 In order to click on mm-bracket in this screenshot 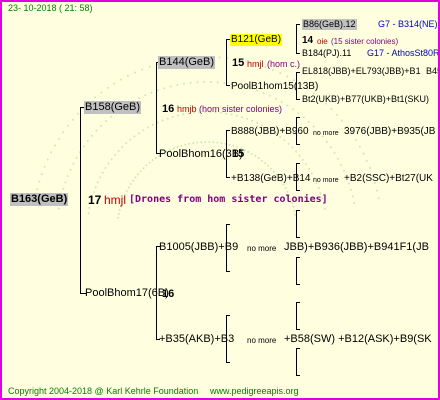, I will do `click(226, 62)`.